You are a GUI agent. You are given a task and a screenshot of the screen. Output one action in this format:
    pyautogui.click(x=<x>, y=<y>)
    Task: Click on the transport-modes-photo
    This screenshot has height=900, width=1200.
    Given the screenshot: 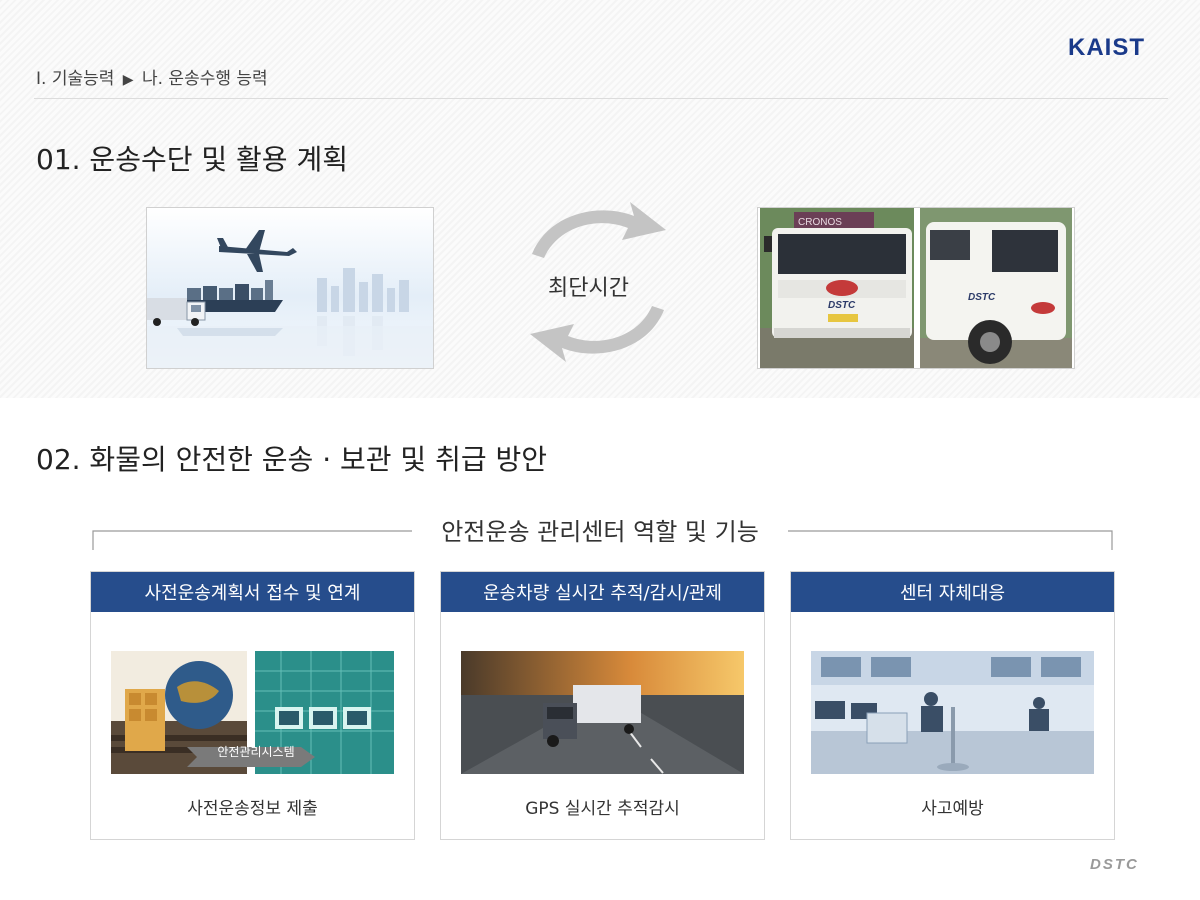 What is the action you would take?
    pyautogui.click(x=290, y=288)
    